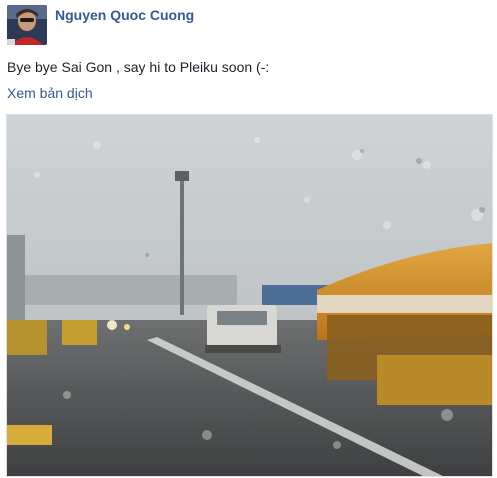 Image resolution: width=497 pixels, height=478 pixels. What do you see at coordinates (50, 93) in the screenshot?
I see `see-translation-link: Xem bản dịch` at bounding box center [50, 93].